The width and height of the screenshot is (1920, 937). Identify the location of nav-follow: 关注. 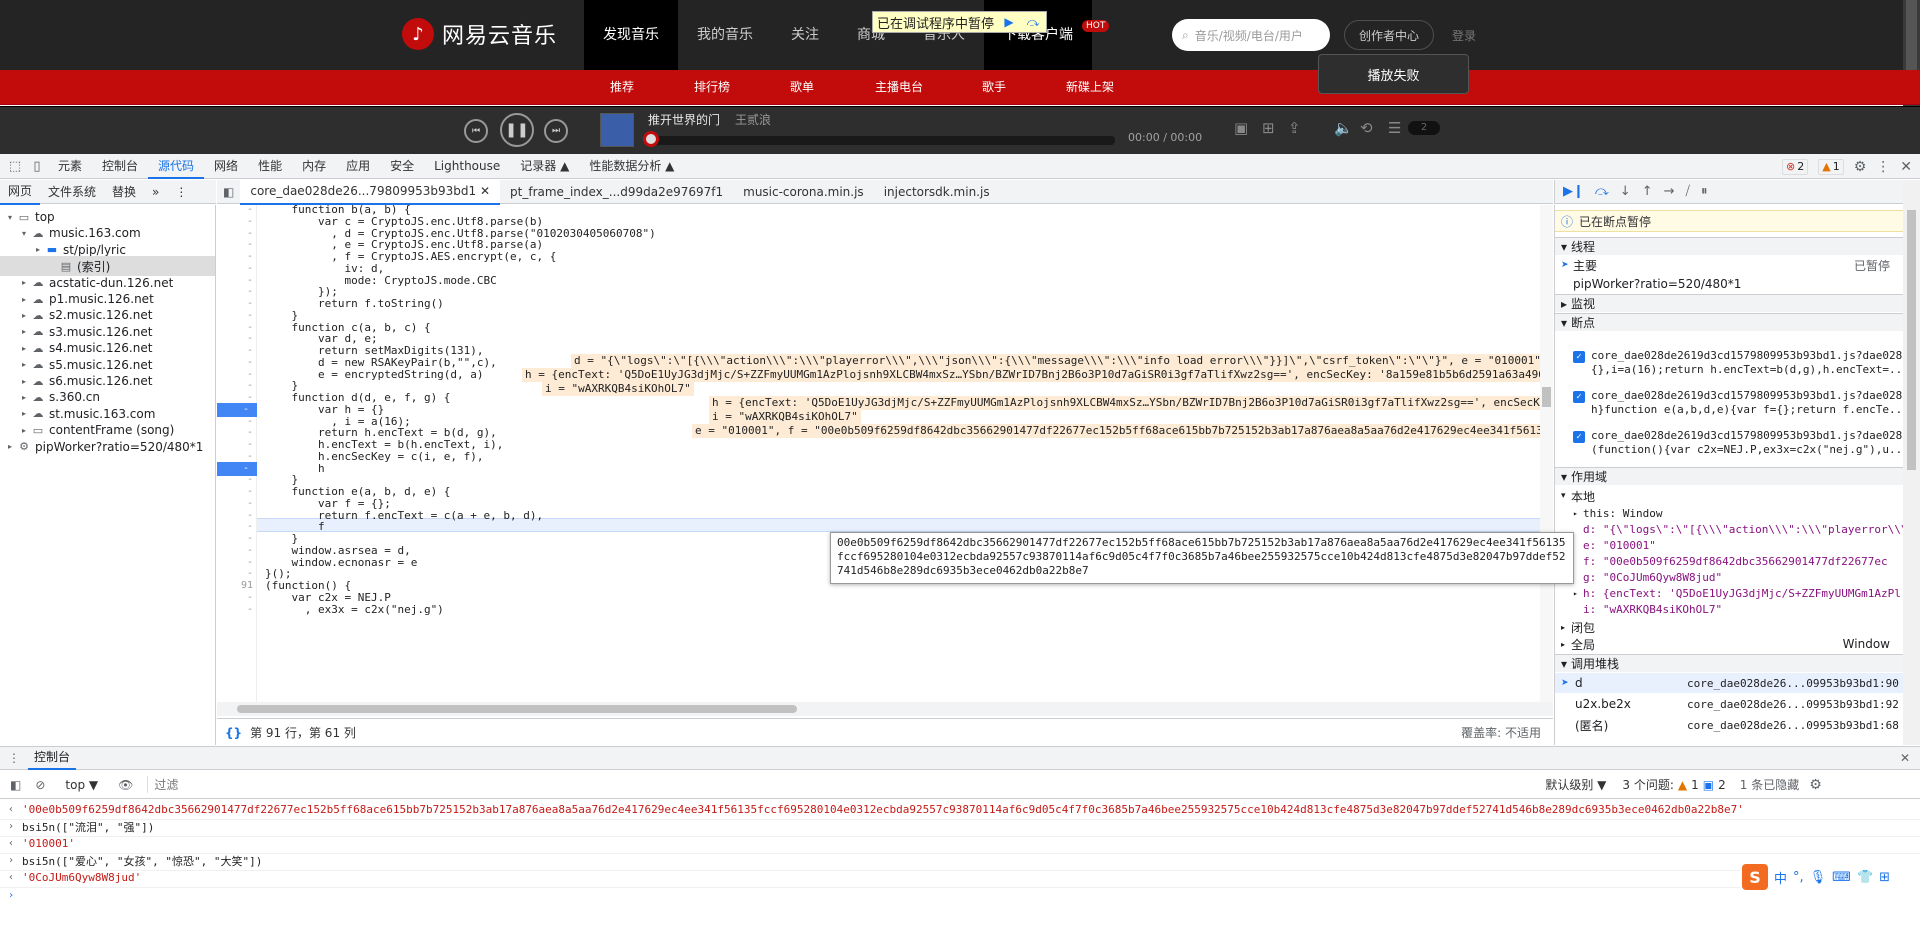
(805, 35).